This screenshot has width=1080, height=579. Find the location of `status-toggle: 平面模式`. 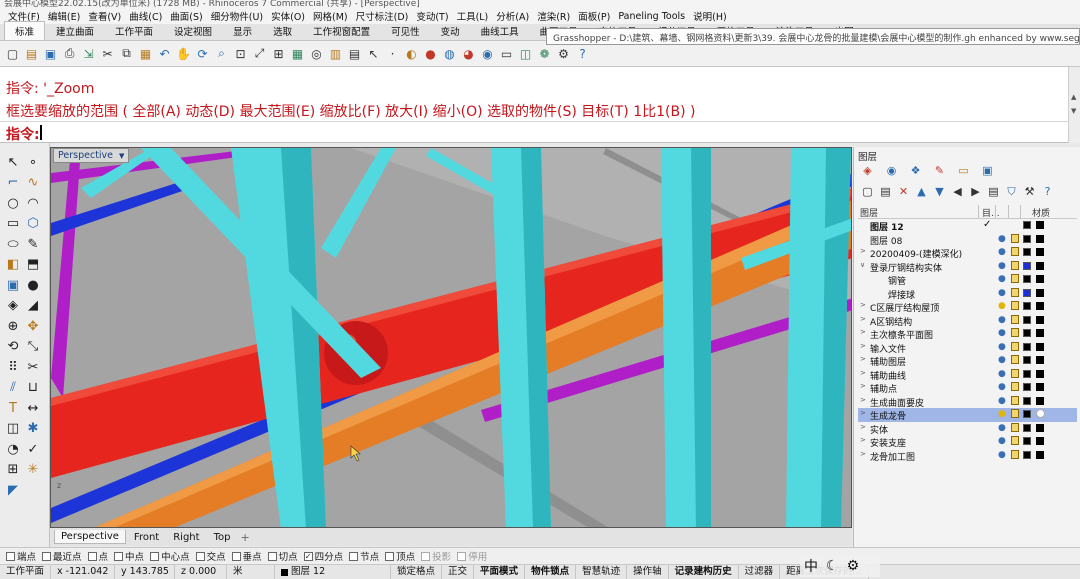

status-toggle: 平面模式 is located at coordinates (500, 572).